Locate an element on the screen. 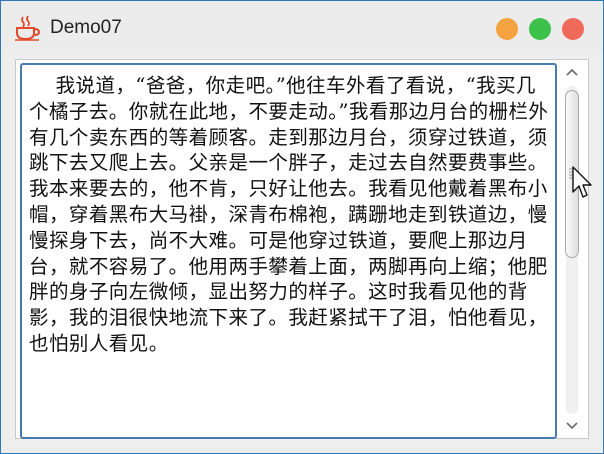 This screenshot has width=604, height=454. maximize-button is located at coordinates (540, 29).